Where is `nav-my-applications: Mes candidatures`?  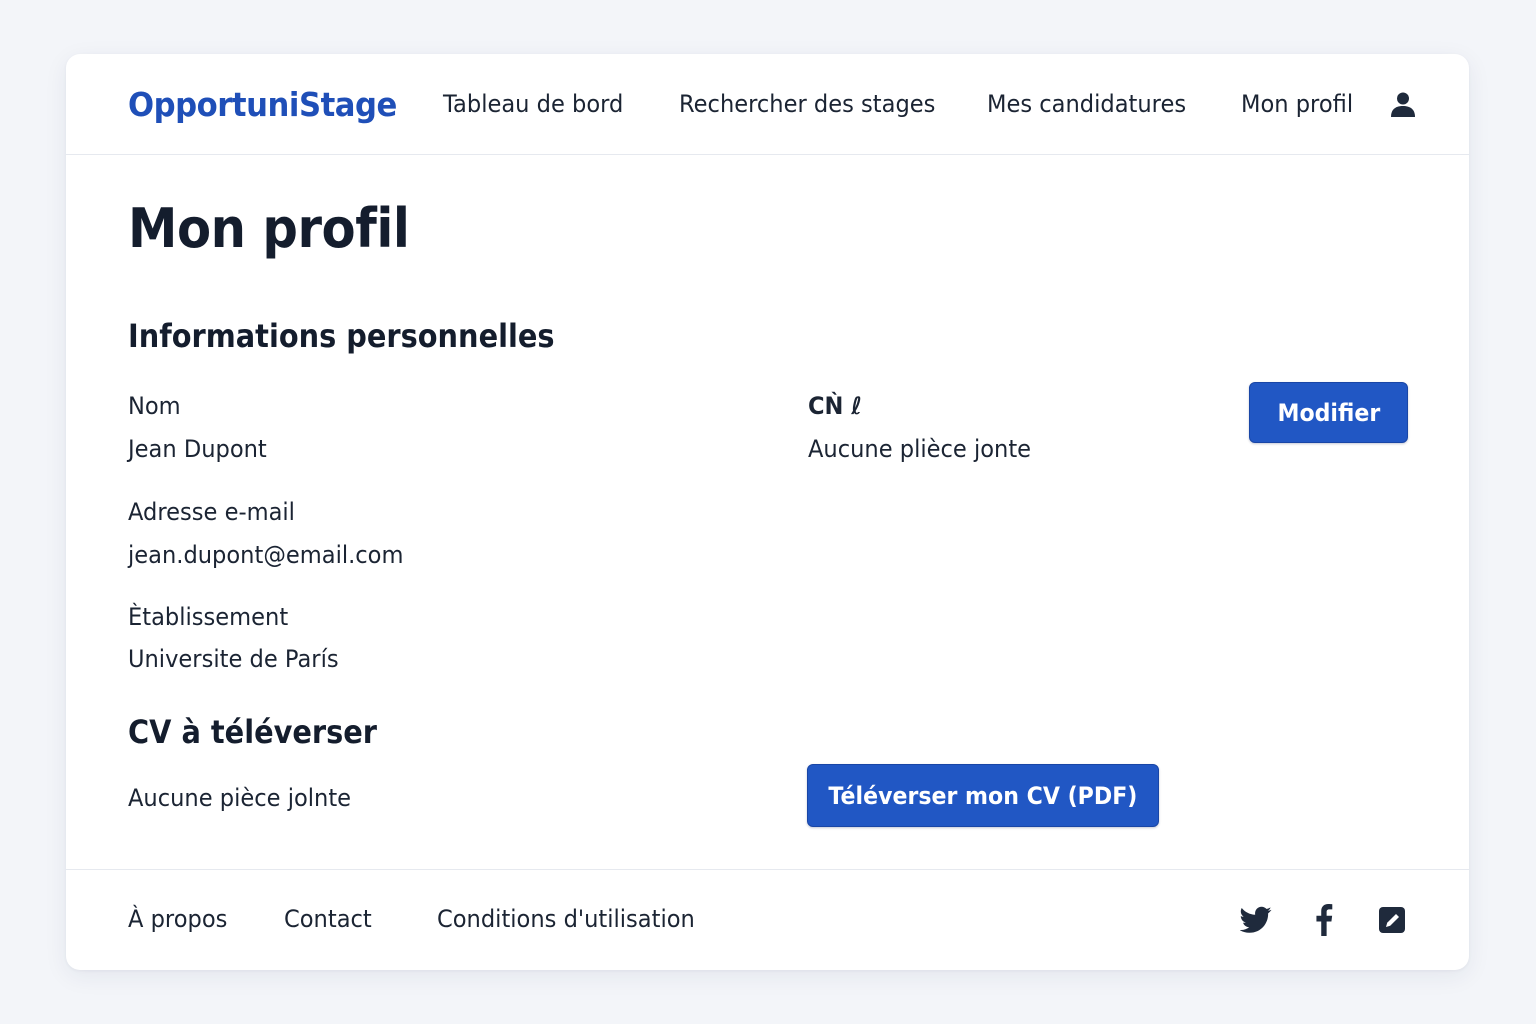 nav-my-applications: Mes candidatures is located at coordinates (1086, 104).